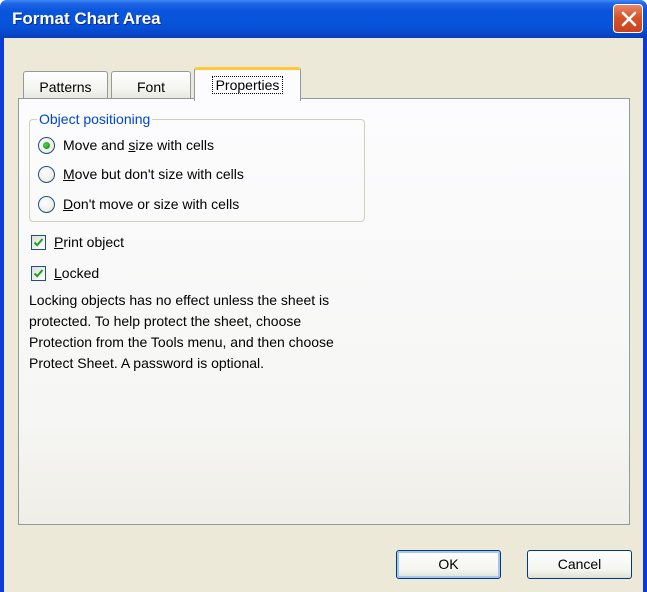 This screenshot has width=647, height=592. What do you see at coordinates (77, 273) in the screenshot?
I see `locked-label: Locked` at bounding box center [77, 273].